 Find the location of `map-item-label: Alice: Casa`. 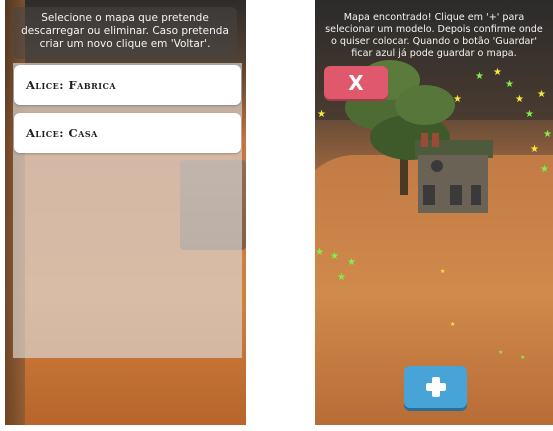

map-item-label: Alice: Casa is located at coordinates (62, 133).